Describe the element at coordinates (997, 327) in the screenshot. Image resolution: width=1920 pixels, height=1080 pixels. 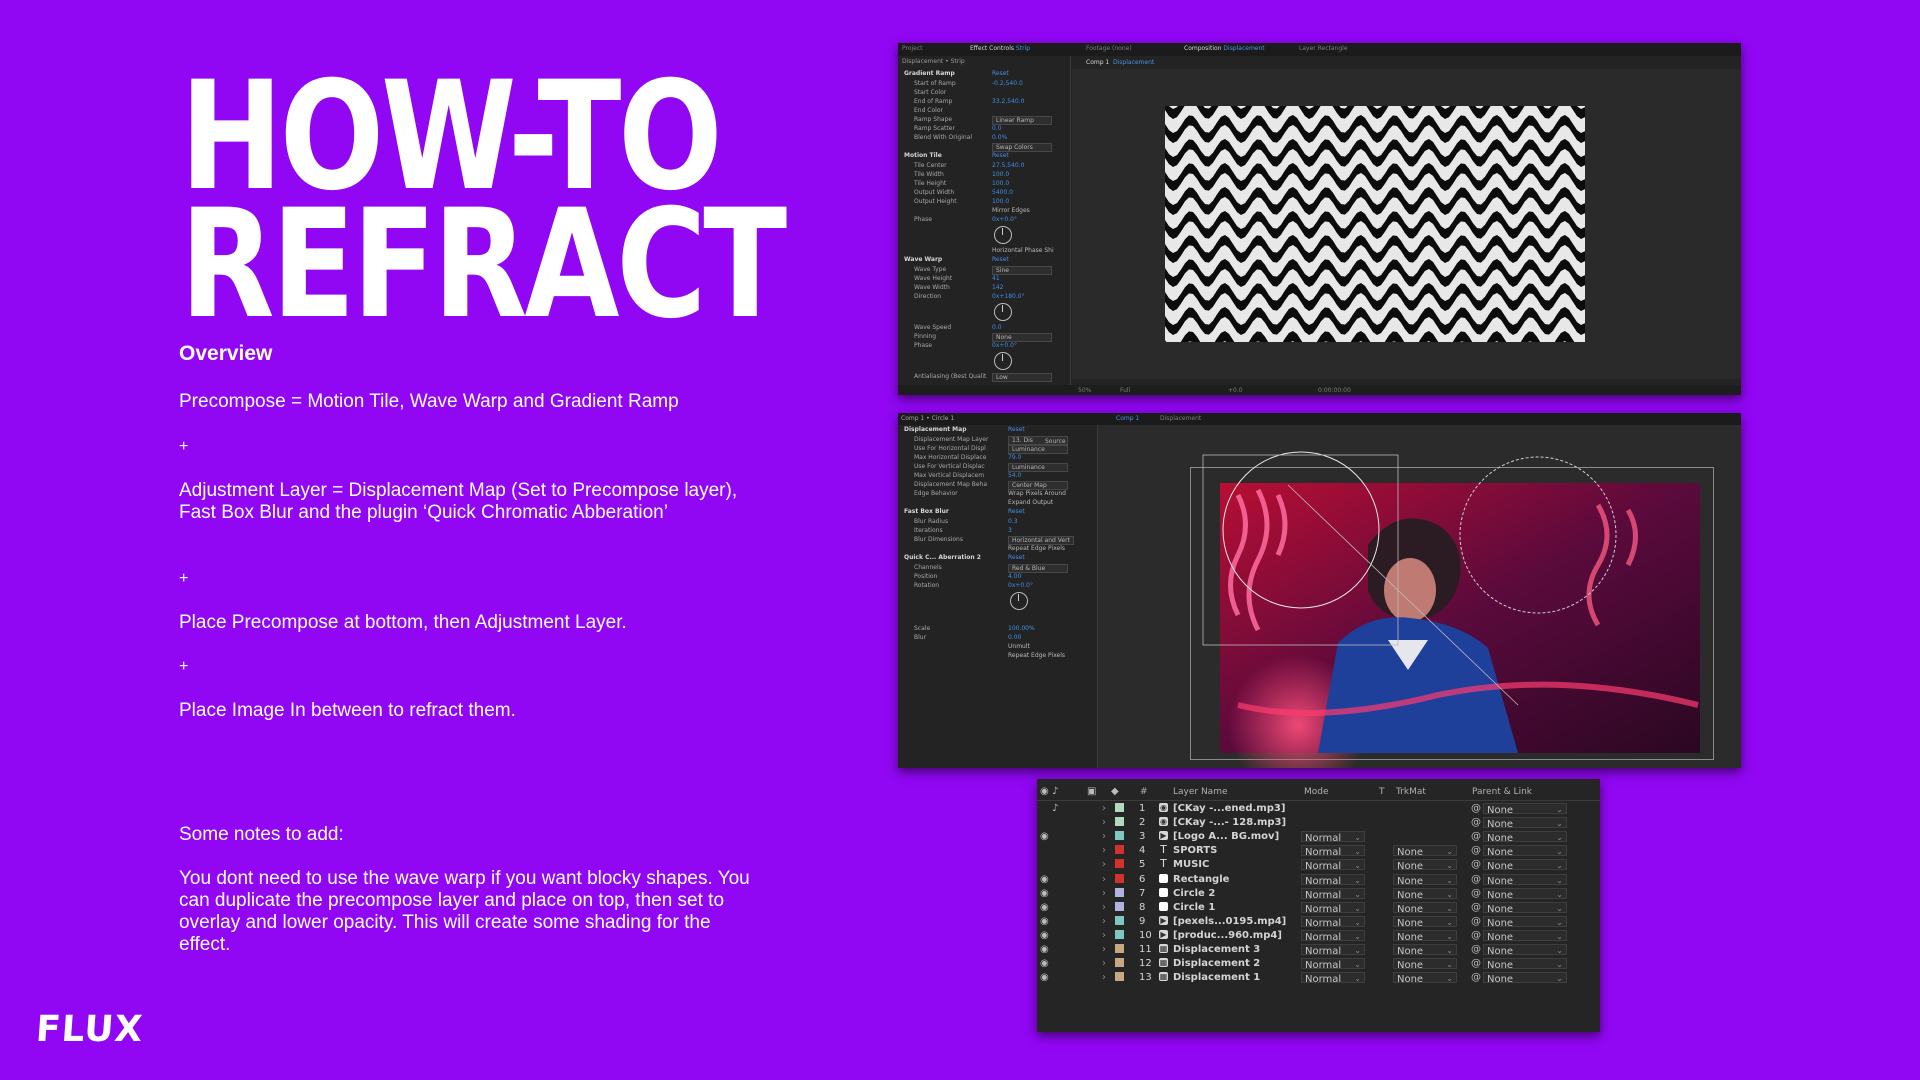
I see `property-value: 0.0` at that location.